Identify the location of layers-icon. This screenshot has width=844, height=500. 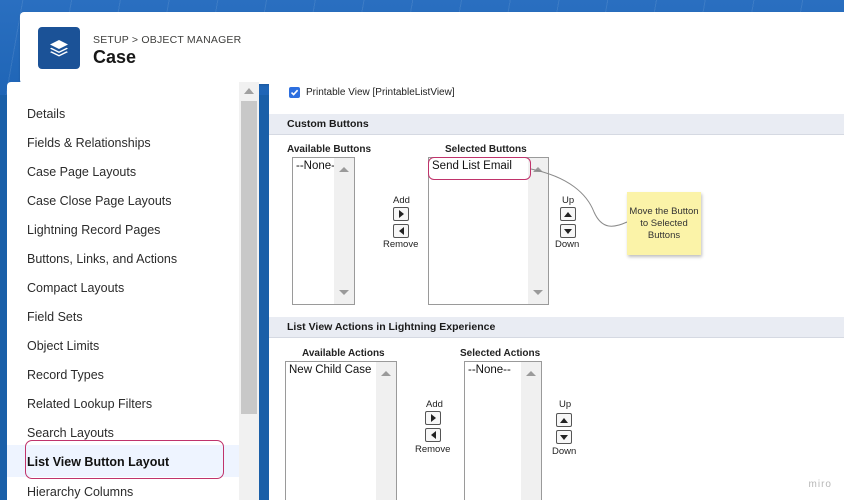
(59, 48).